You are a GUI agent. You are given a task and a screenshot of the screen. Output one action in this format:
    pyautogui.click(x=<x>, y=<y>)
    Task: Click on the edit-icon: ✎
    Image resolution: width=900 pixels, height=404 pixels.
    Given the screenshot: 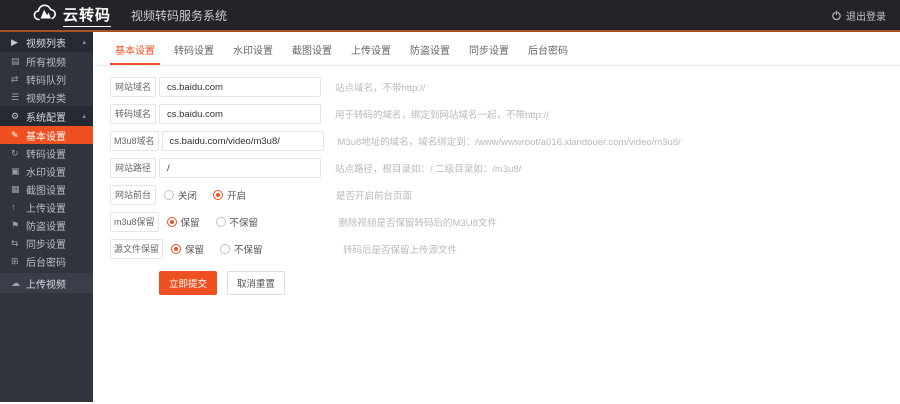 What is the action you would take?
    pyautogui.click(x=15, y=134)
    